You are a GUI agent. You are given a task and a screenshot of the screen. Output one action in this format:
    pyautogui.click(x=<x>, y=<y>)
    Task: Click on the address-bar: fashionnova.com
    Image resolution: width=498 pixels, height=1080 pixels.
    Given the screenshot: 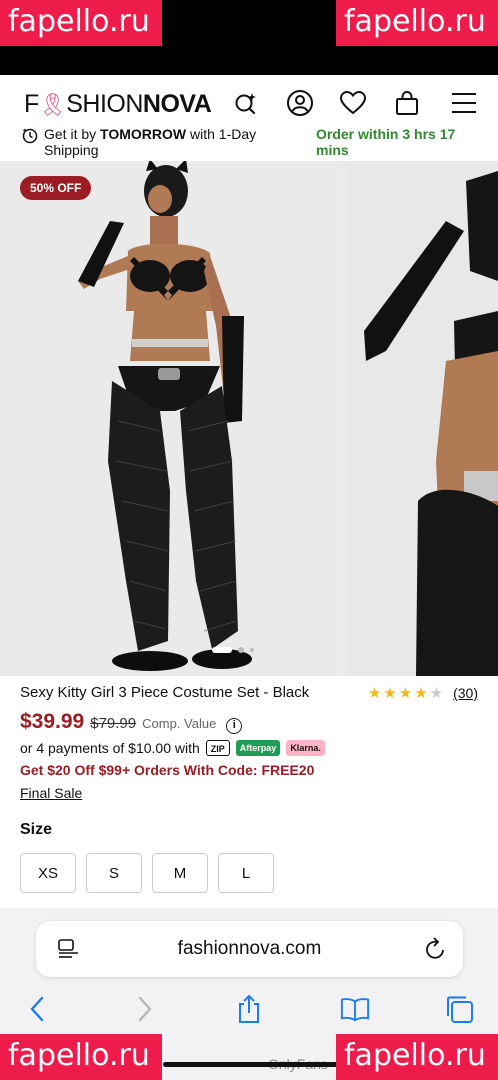 What is the action you would take?
    pyautogui.click(x=249, y=949)
    